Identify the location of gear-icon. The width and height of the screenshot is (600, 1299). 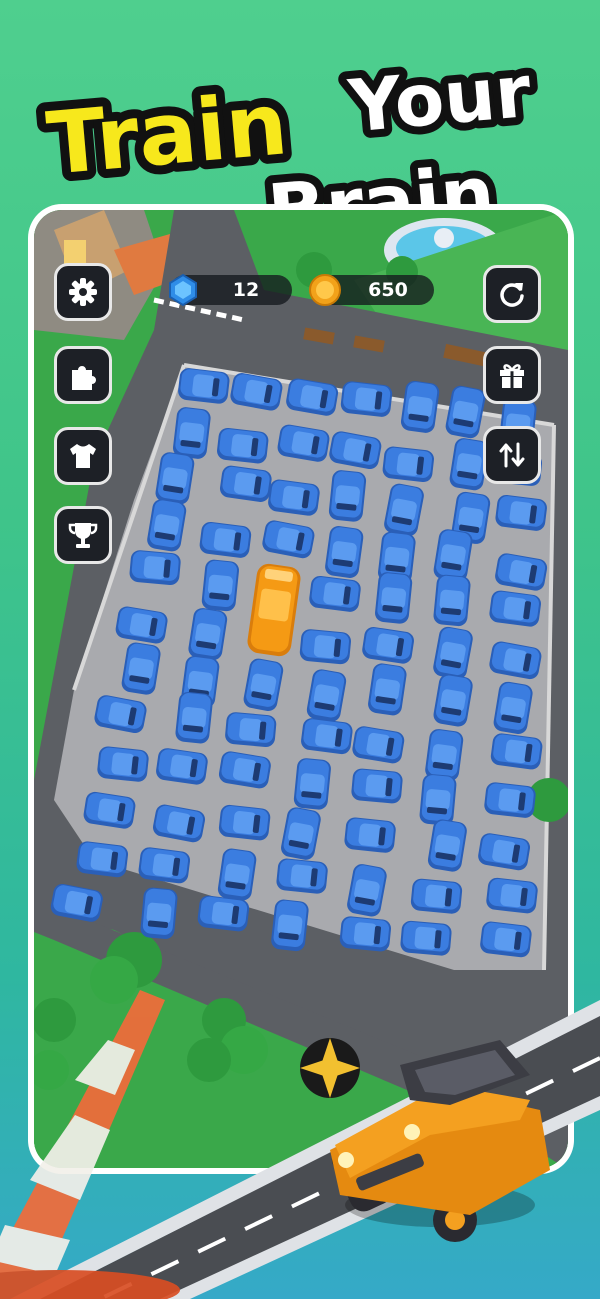
(83, 292).